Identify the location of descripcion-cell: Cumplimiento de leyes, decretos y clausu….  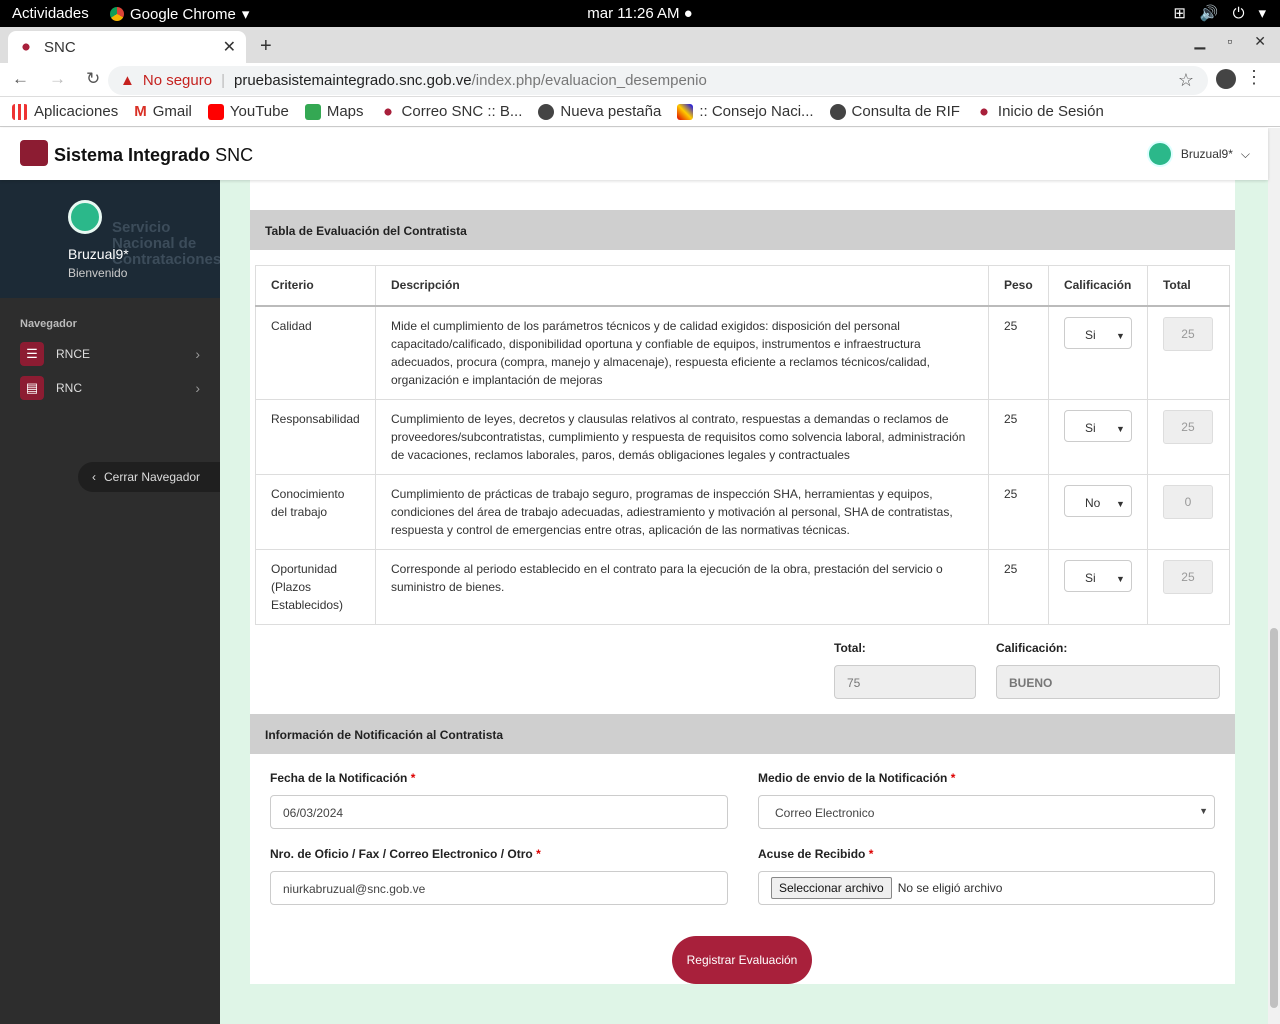
(681, 436).